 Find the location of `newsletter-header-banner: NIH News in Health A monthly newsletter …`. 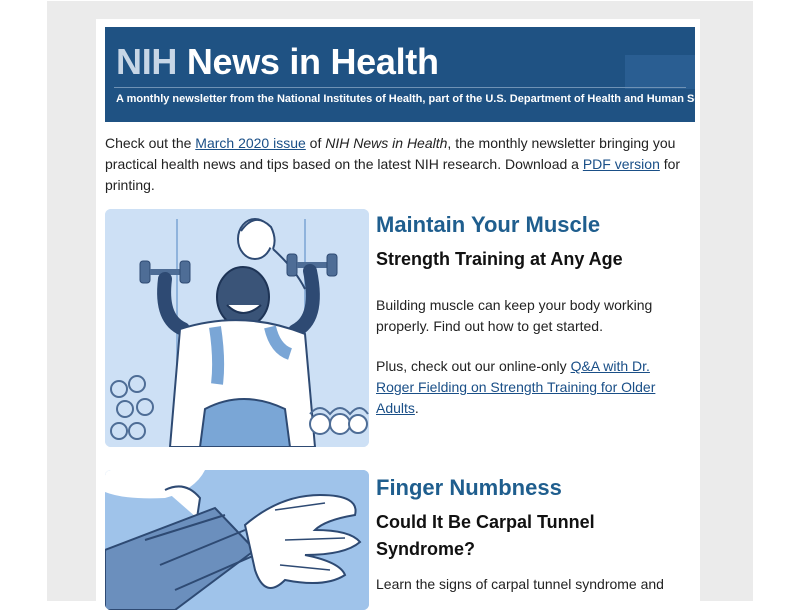

newsletter-header-banner: NIH News in Health A monthly newsletter … is located at coordinates (400, 74).